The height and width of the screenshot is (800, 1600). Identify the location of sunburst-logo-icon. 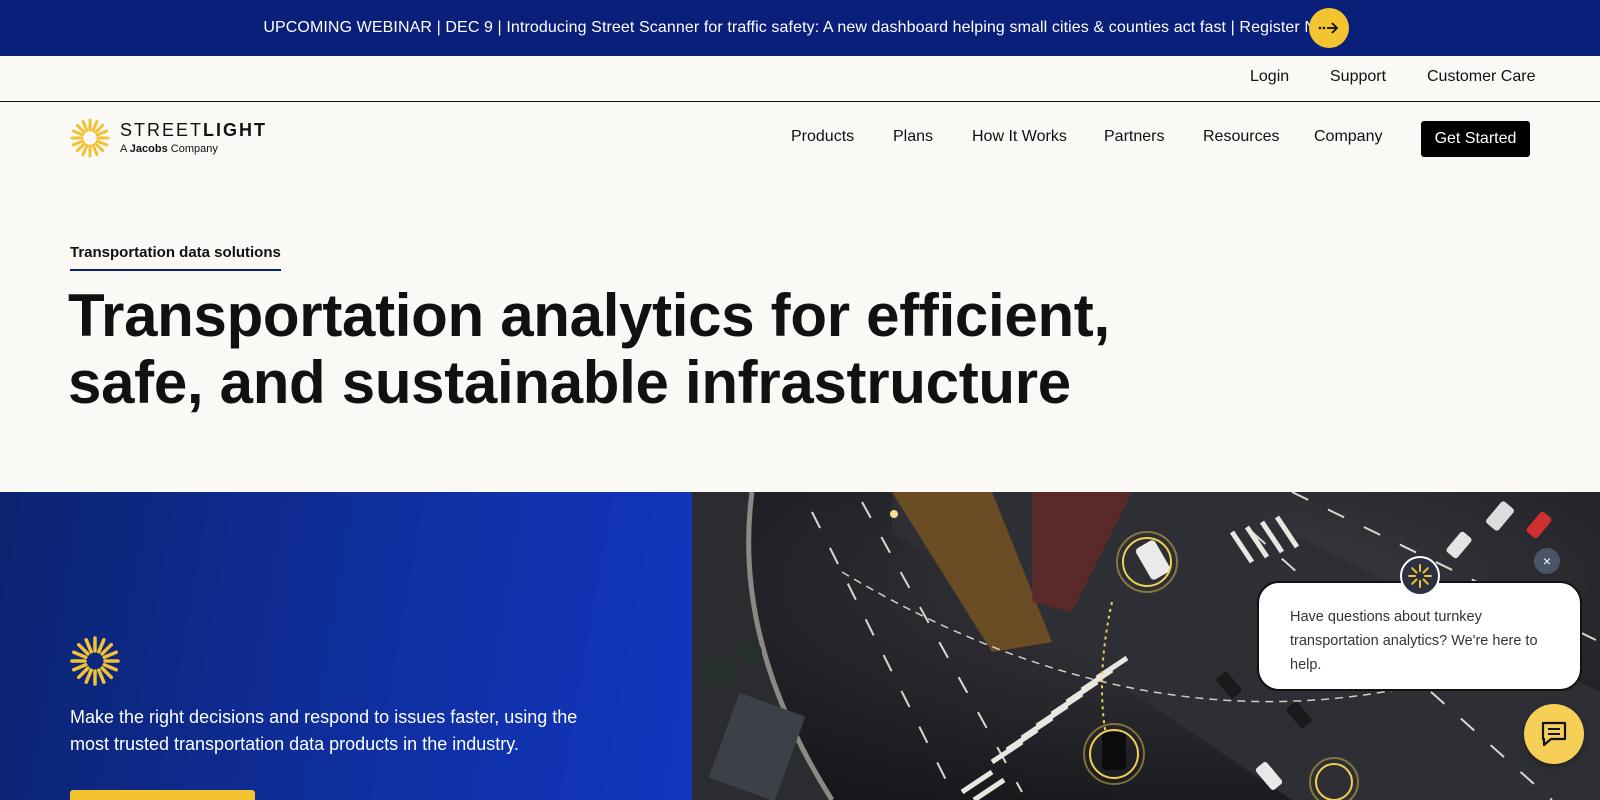
(90, 138).